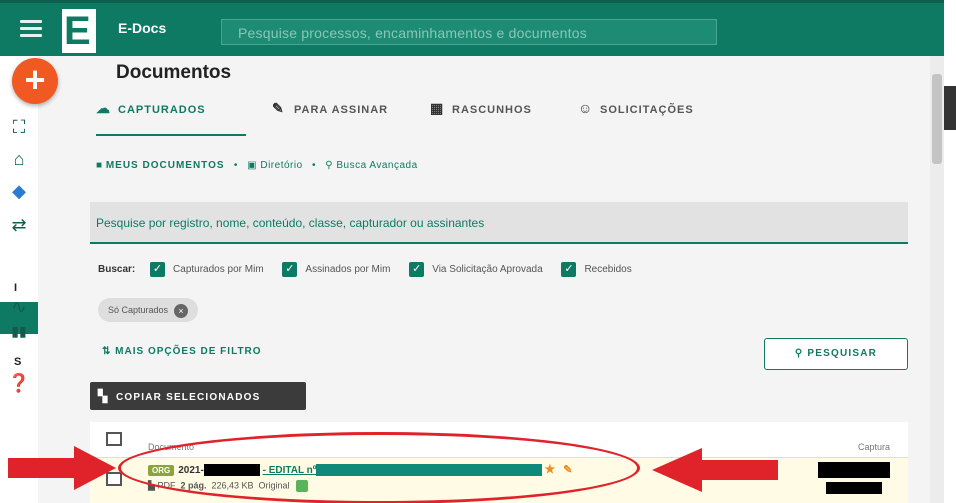 This screenshot has width=956, height=503. What do you see at coordinates (218, 270) in the screenshot?
I see `checkbox-label: Capturados por Mim` at bounding box center [218, 270].